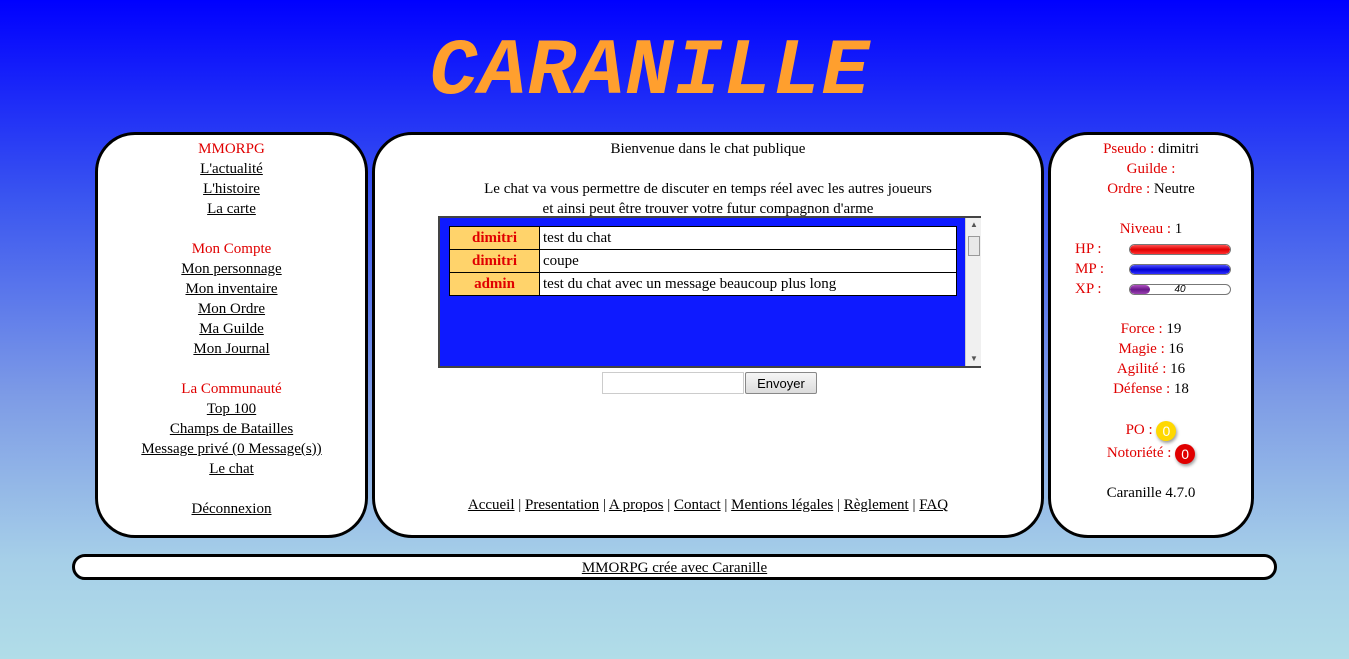  I want to click on ordre-value: Neutre, so click(1174, 189).